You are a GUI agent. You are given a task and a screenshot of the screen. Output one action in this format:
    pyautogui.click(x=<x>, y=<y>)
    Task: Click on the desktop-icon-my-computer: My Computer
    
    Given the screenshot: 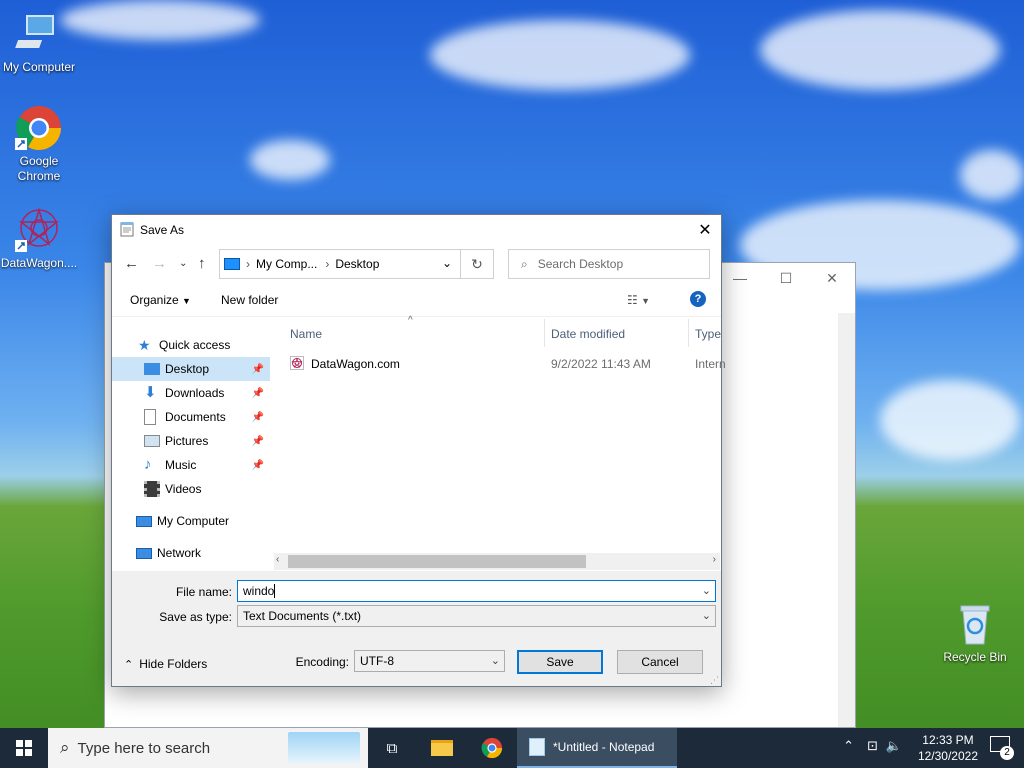 What is the action you would take?
    pyautogui.click(x=39, y=42)
    